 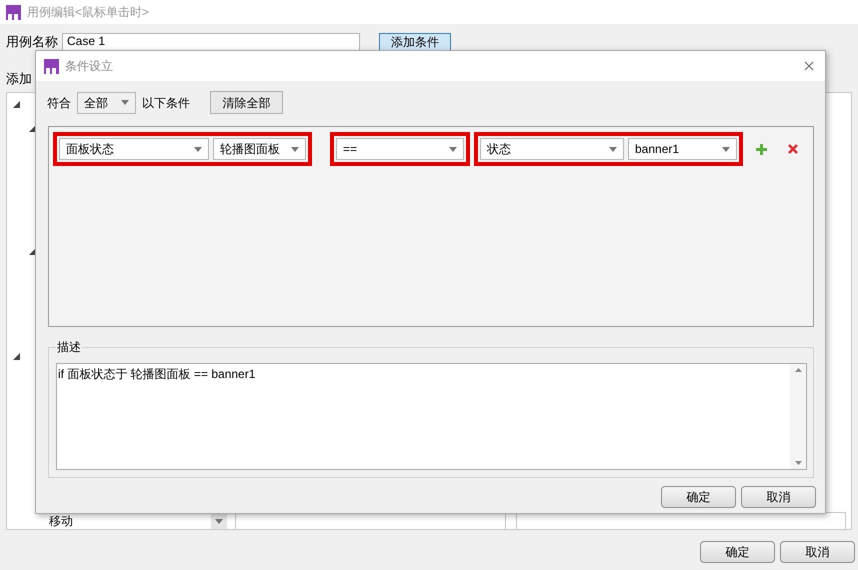 What do you see at coordinates (682, 149) in the screenshot?
I see `dropdown: banner1` at bounding box center [682, 149].